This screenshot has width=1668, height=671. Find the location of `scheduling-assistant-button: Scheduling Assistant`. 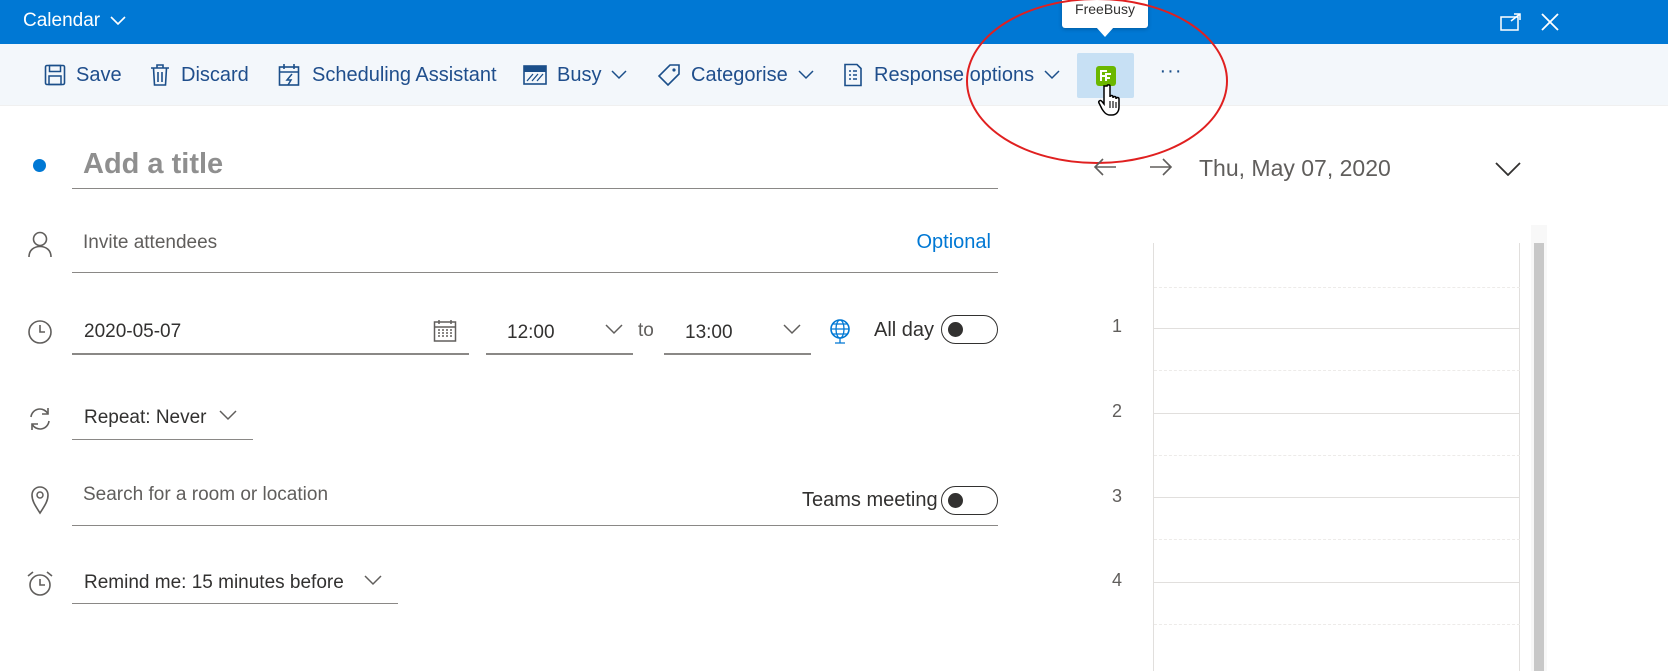

scheduling-assistant-button: Scheduling Assistant is located at coordinates (387, 75).